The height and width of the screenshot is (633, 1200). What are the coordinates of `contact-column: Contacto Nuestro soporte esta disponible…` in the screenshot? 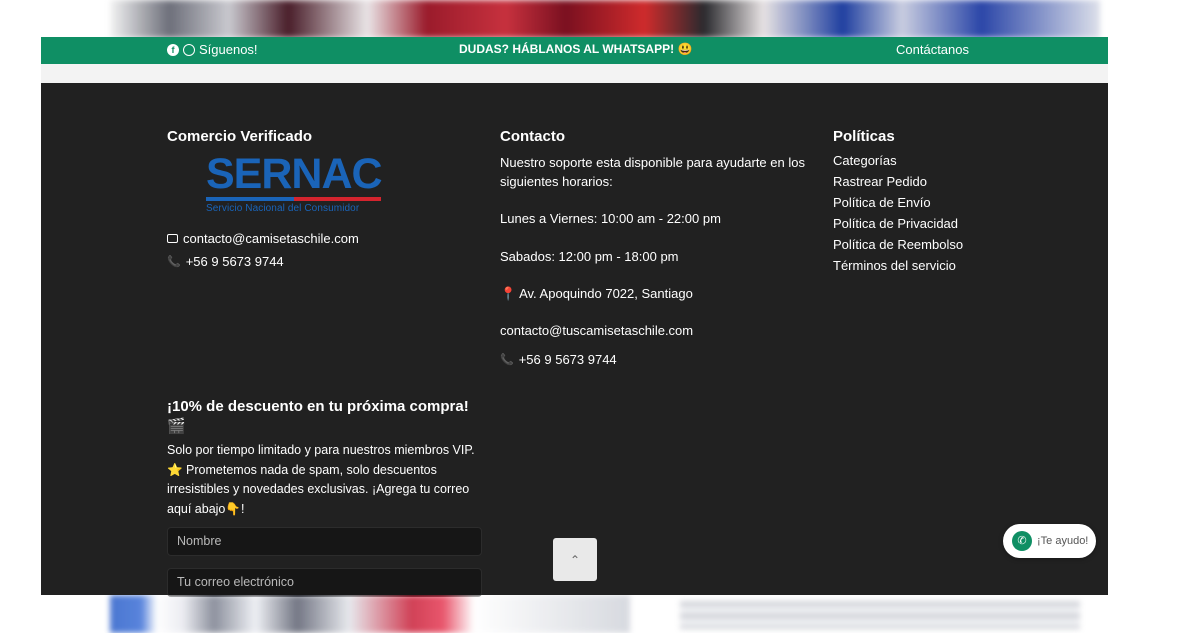 It's located at (655, 247).